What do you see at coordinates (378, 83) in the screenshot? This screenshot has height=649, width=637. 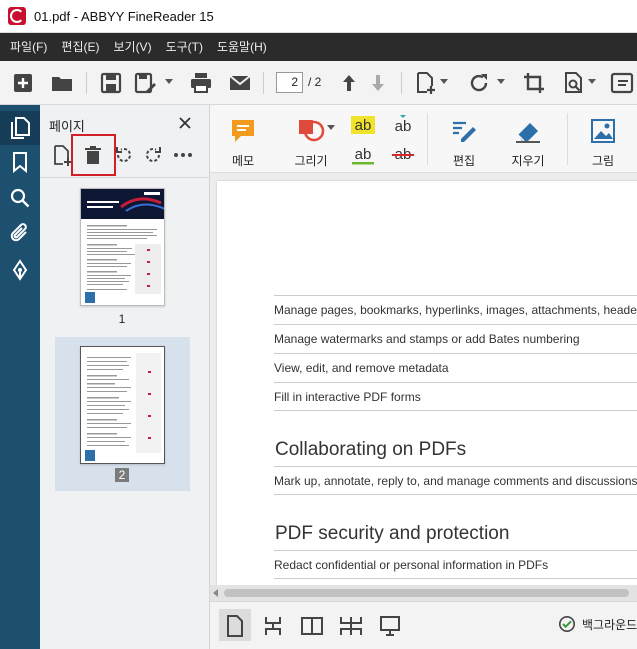 I see `next-page-icon` at bounding box center [378, 83].